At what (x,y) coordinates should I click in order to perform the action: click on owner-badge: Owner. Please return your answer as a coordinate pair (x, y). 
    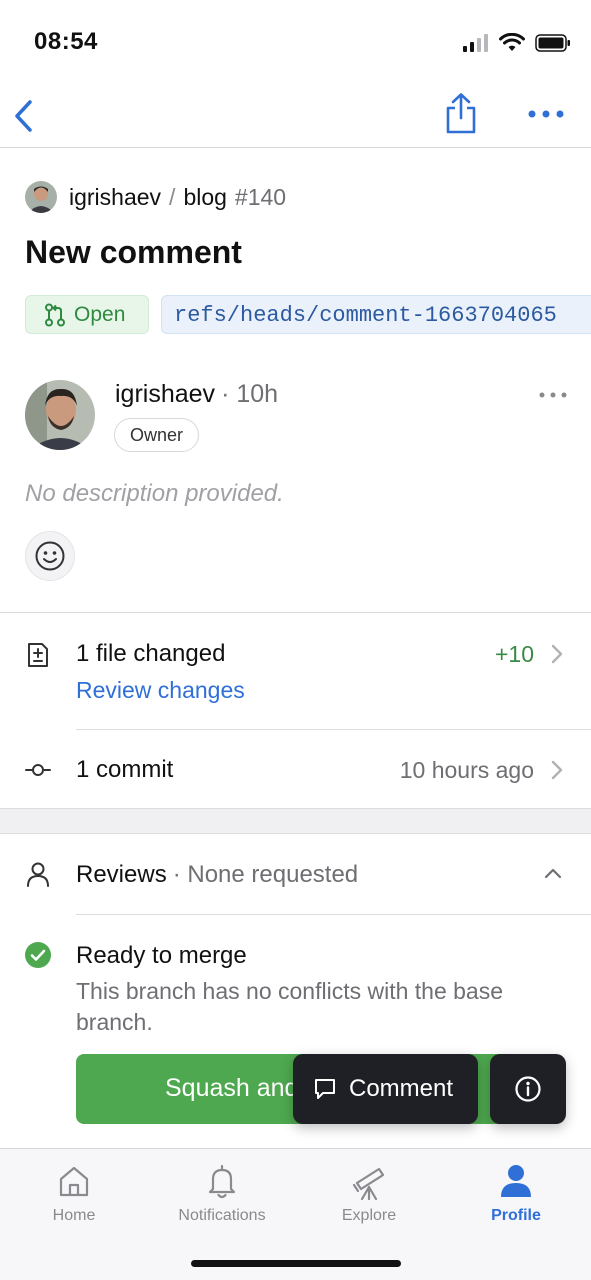
    Looking at the image, I should click on (156, 435).